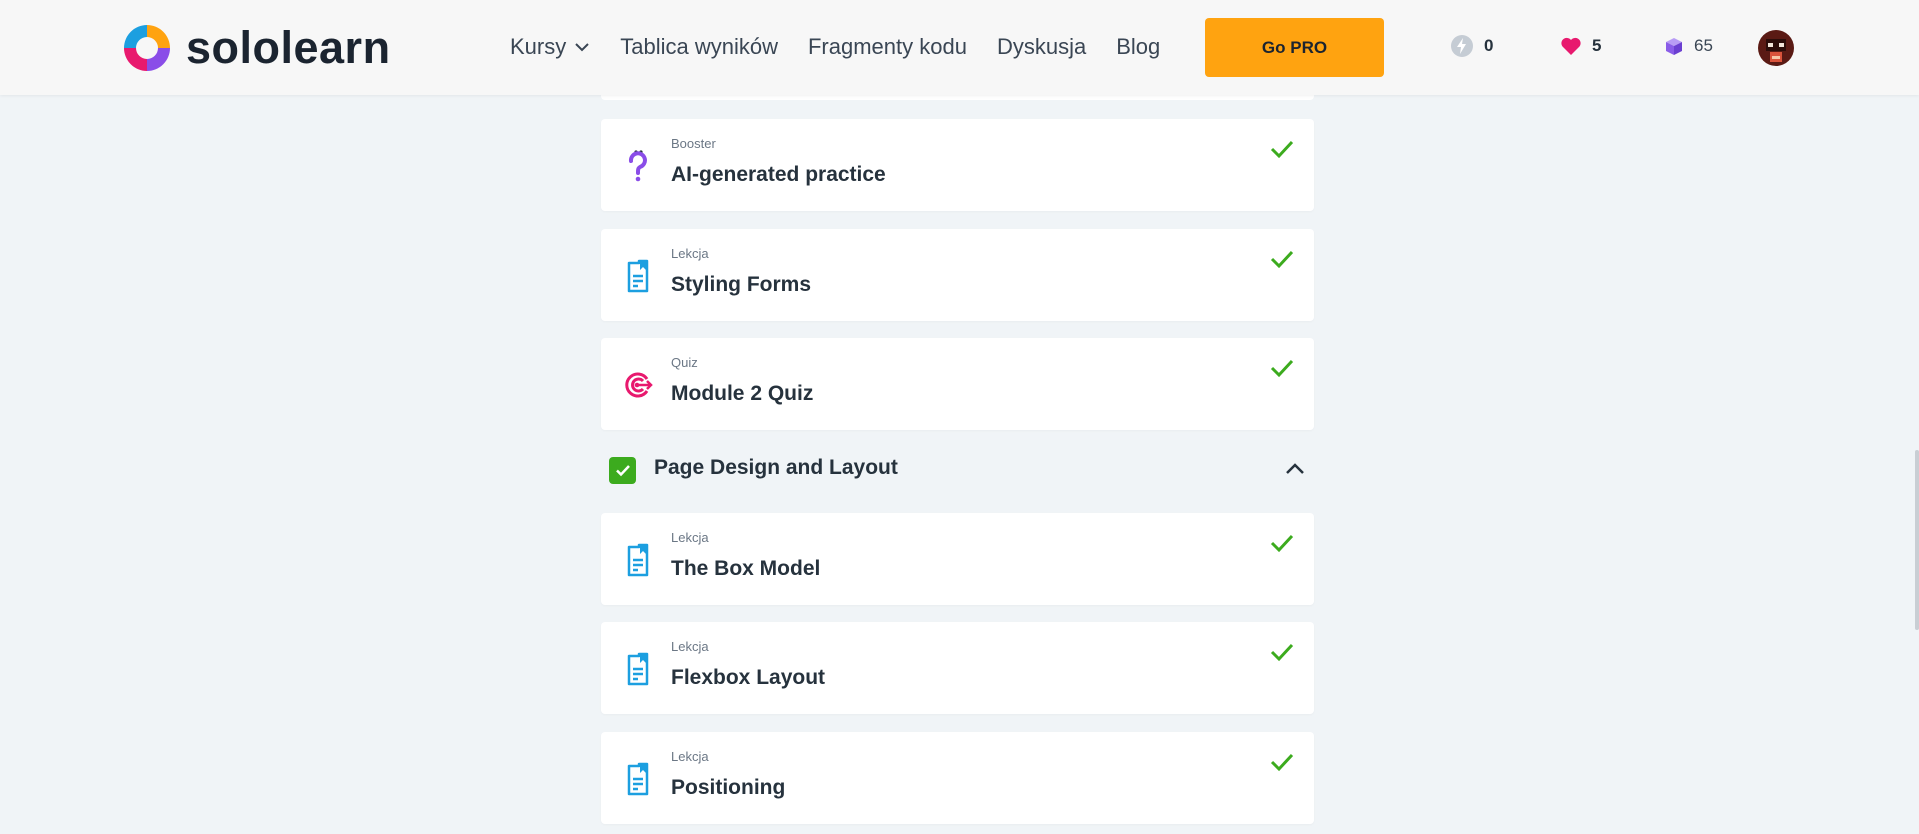 This screenshot has width=1919, height=834. Describe the element at coordinates (957, 778) in the screenshot. I see `list-item: Lekcja Positioning` at that location.